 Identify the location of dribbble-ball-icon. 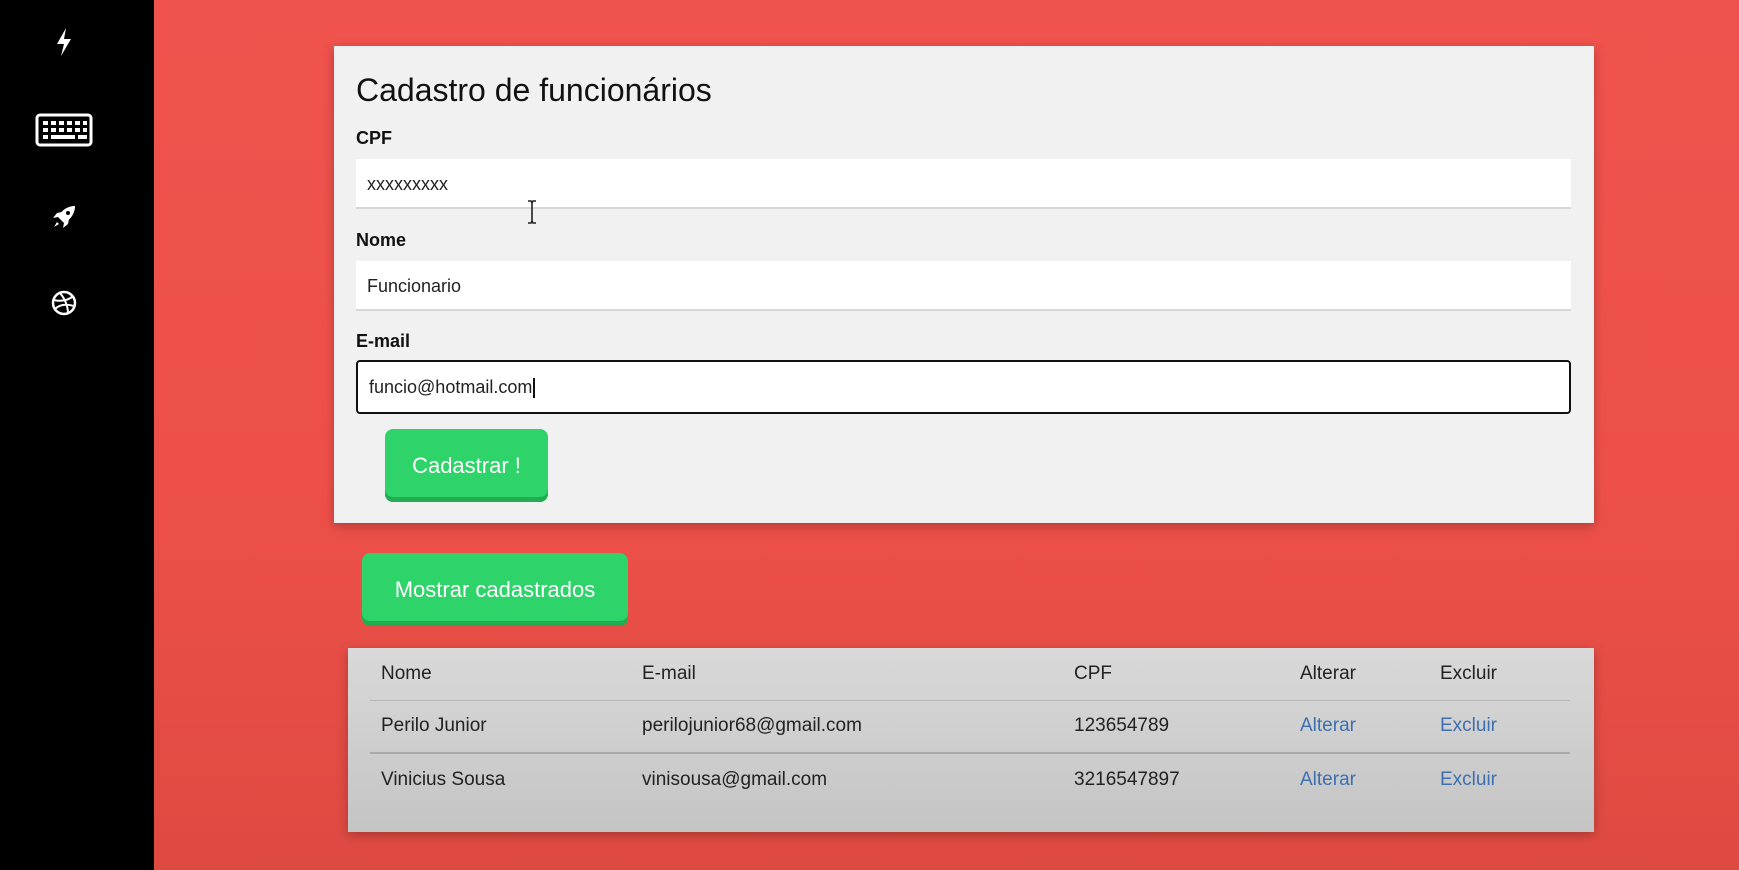
(64, 303).